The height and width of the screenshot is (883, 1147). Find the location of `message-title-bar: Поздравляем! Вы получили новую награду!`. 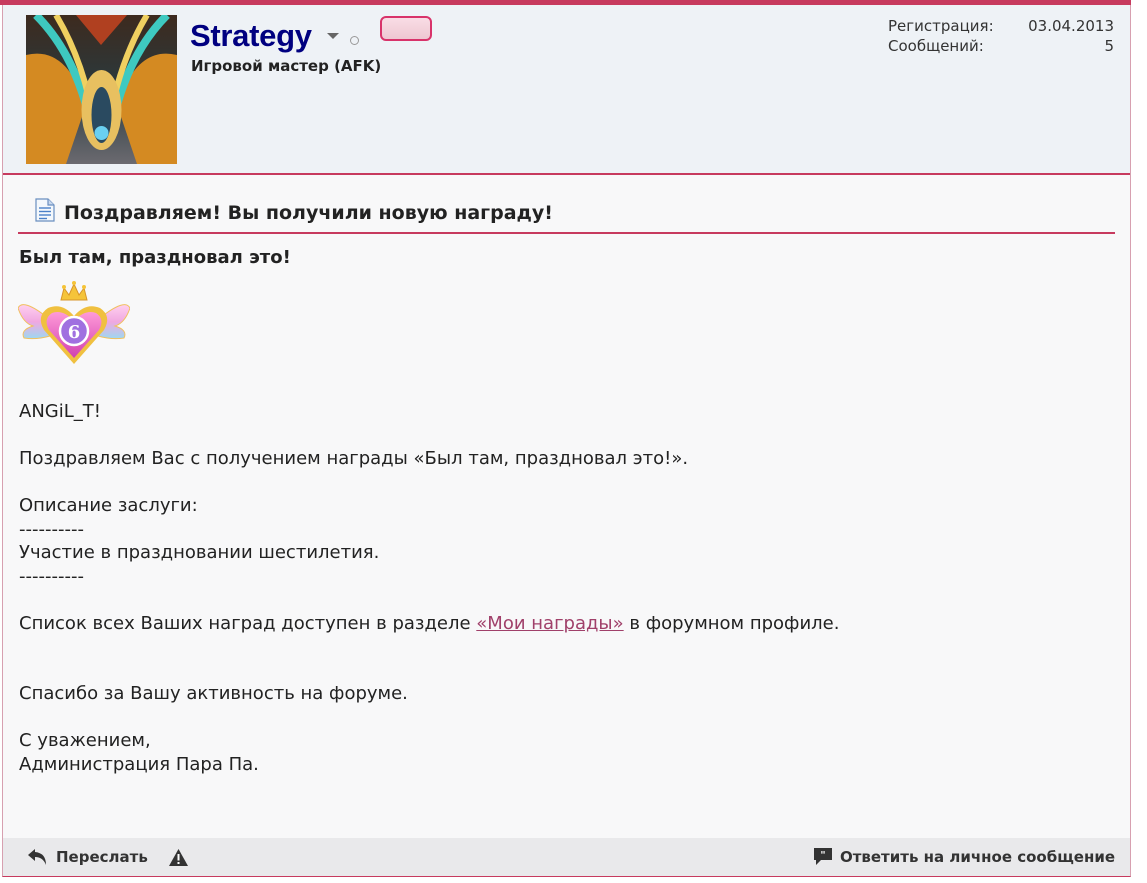

message-title-bar: Поздравляем! Вы получили новую награду! is located at coordinates (566, 214).